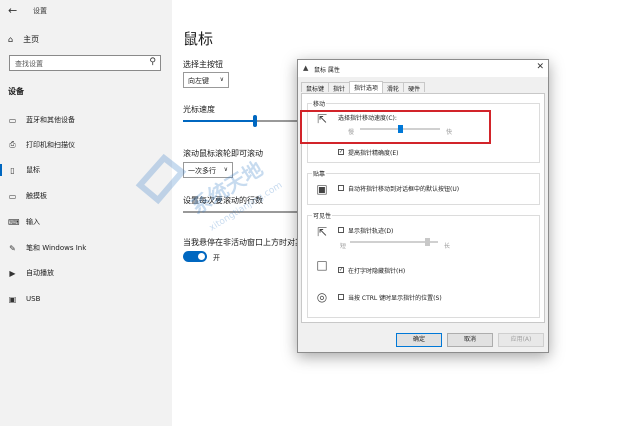 Image resolution: width=643 pixels, height=426 pixels. Describe the element at coordinates (203, 64) in the screenshot. I see `primary-button-label: 选择主按钮` at that location.